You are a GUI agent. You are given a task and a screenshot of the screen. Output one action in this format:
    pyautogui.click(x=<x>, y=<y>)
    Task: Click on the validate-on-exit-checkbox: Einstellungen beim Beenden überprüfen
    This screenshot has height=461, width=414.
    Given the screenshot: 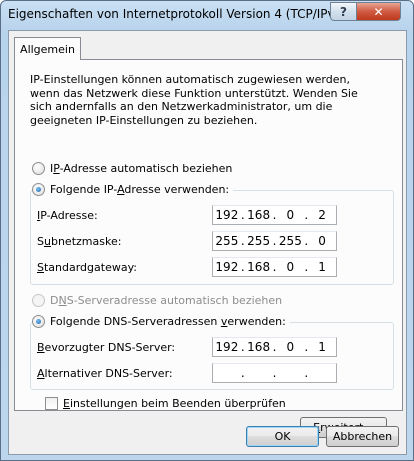 What is the action you would take?
    pyautogui.click(x=165, y=403)
    